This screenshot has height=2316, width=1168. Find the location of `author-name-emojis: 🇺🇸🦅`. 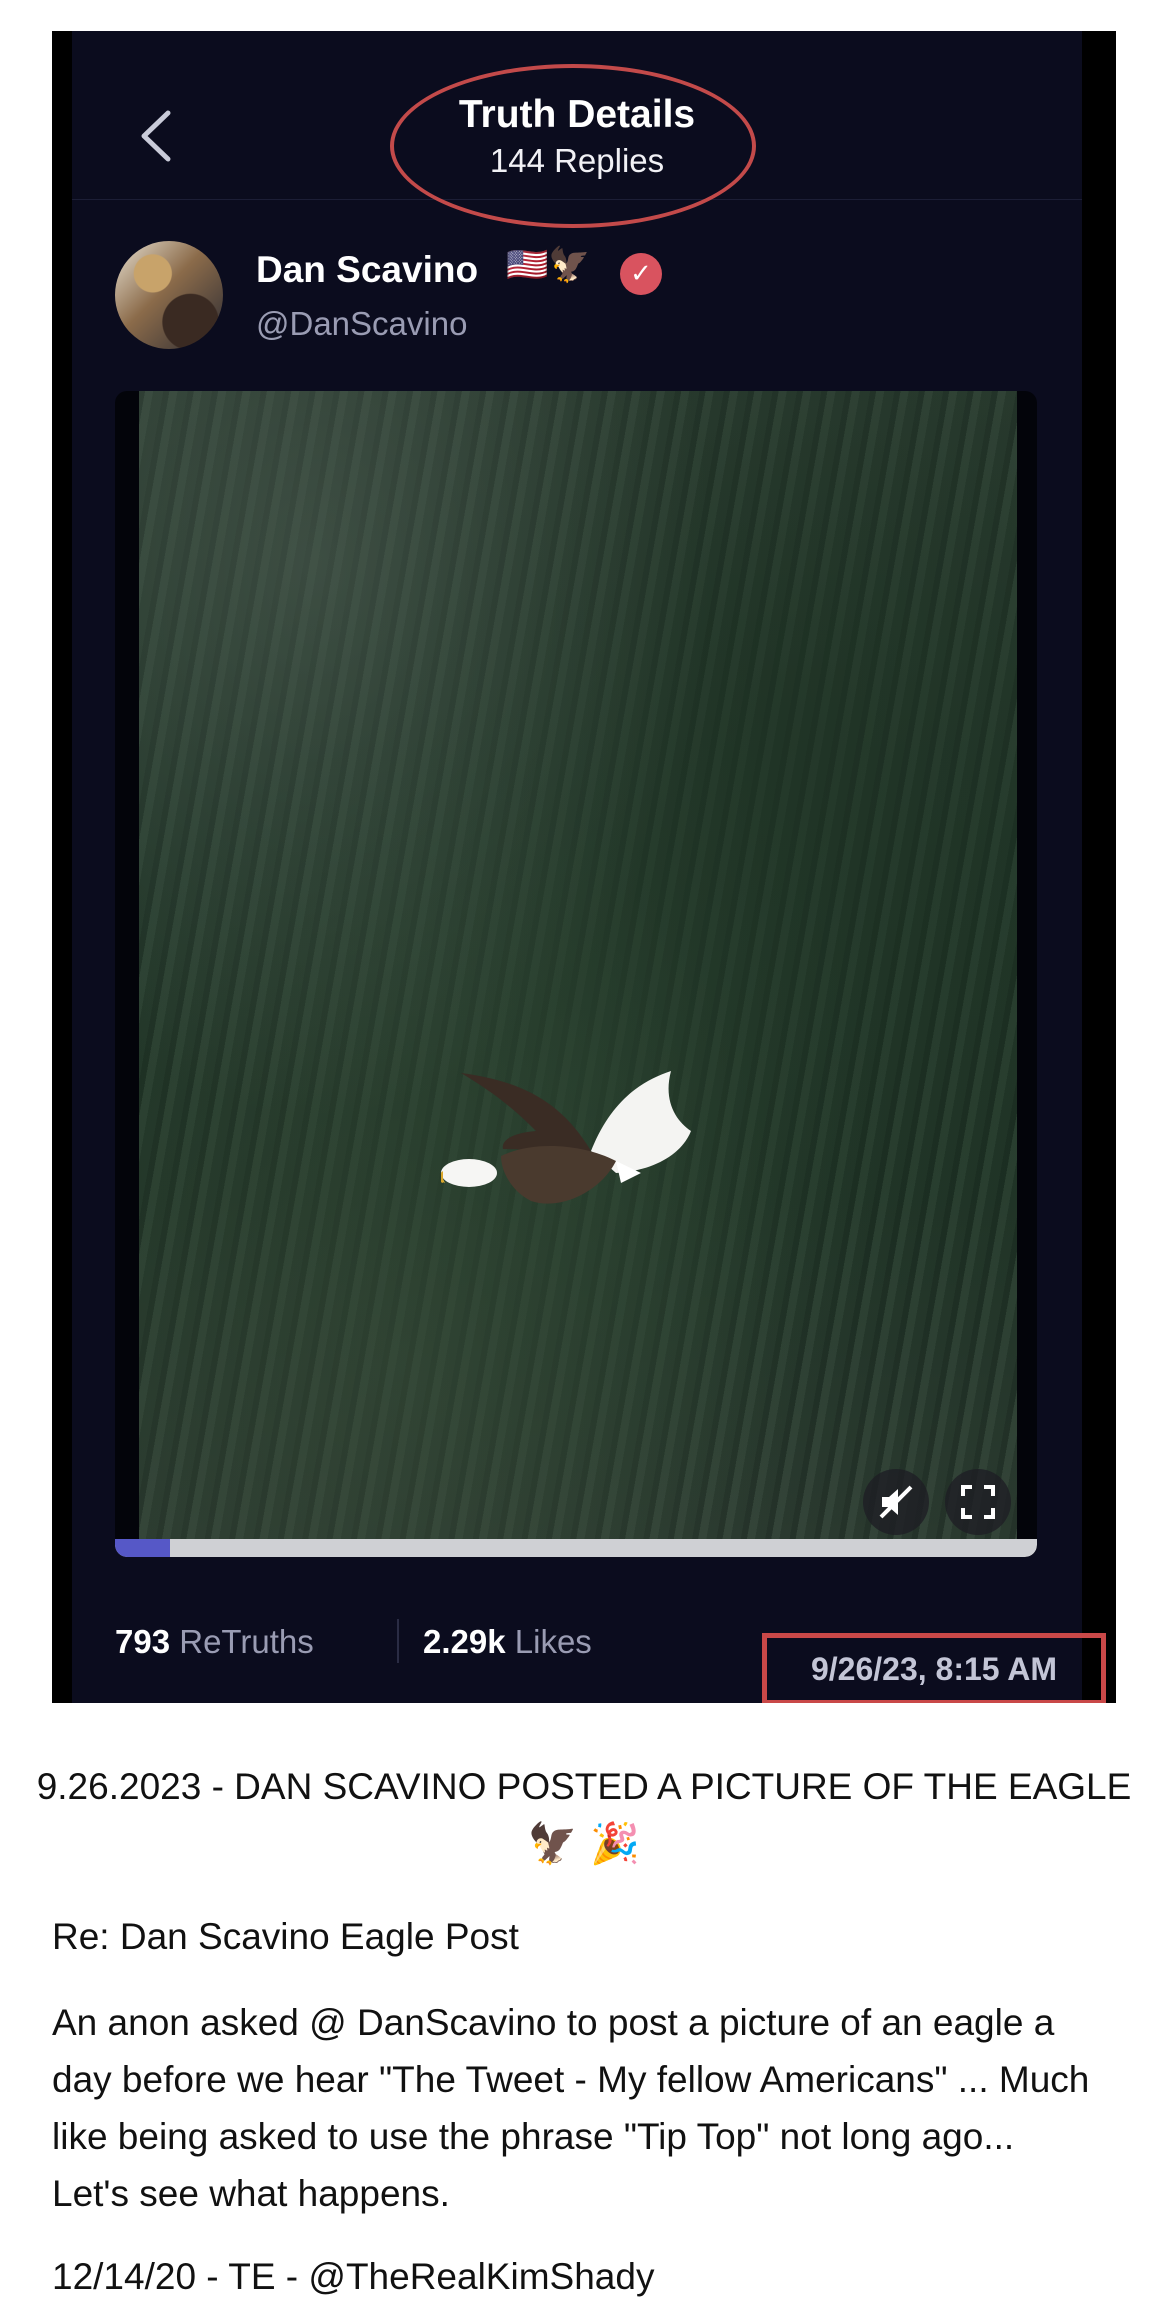

author-name-emojis: 🇺🇸🦅 is located at coordinates (548, 265).